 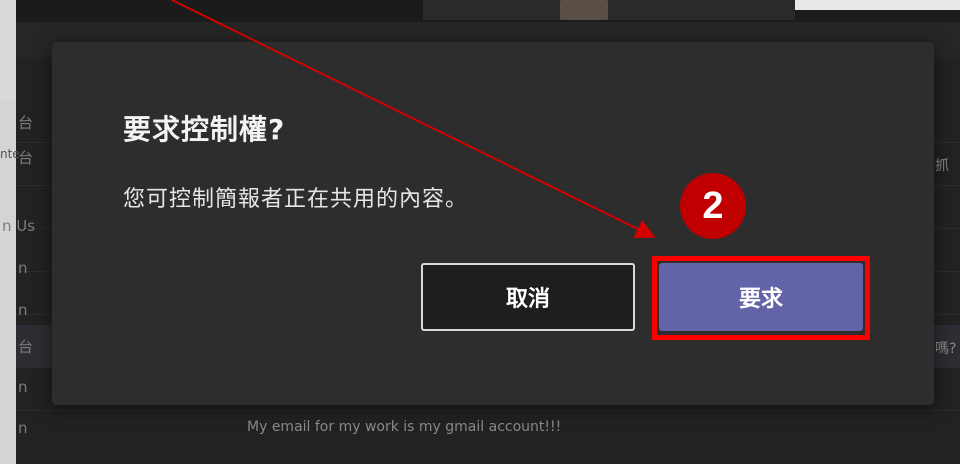 I want to click on step-badge: 2, so click(x=713, y=206).